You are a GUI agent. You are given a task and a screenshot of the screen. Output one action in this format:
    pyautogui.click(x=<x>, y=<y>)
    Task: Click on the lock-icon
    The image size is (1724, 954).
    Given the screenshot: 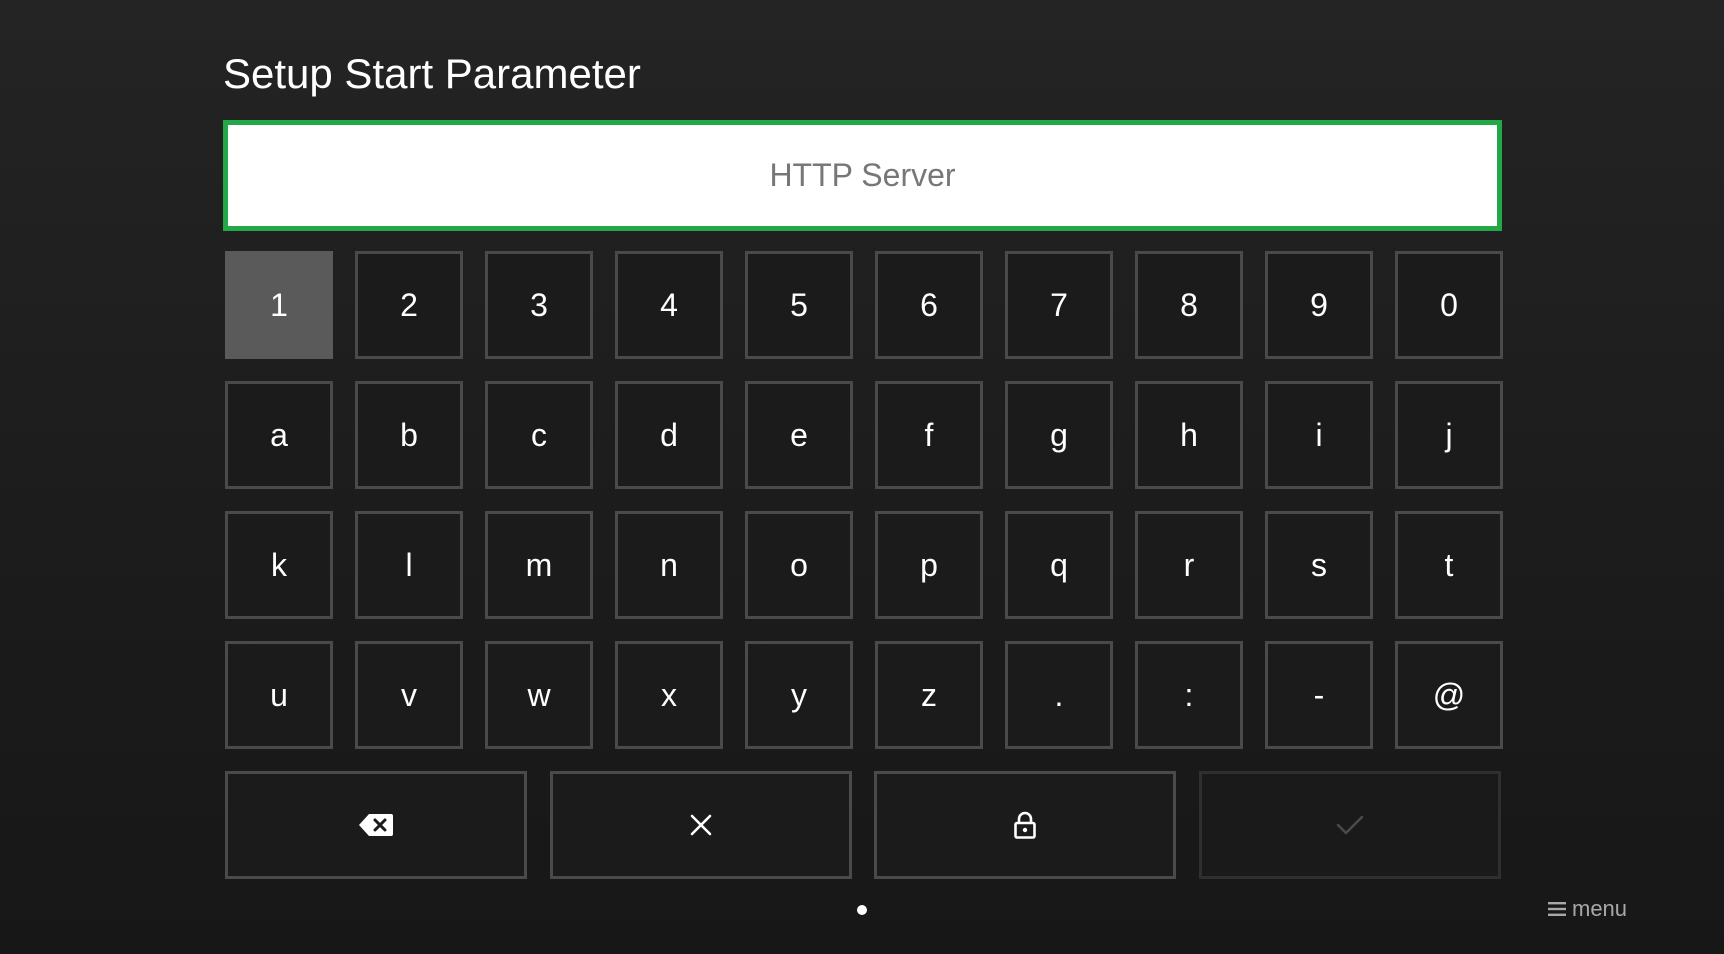 What is the action you would take?
    pyautogui.click(x=1025, y=825)
    